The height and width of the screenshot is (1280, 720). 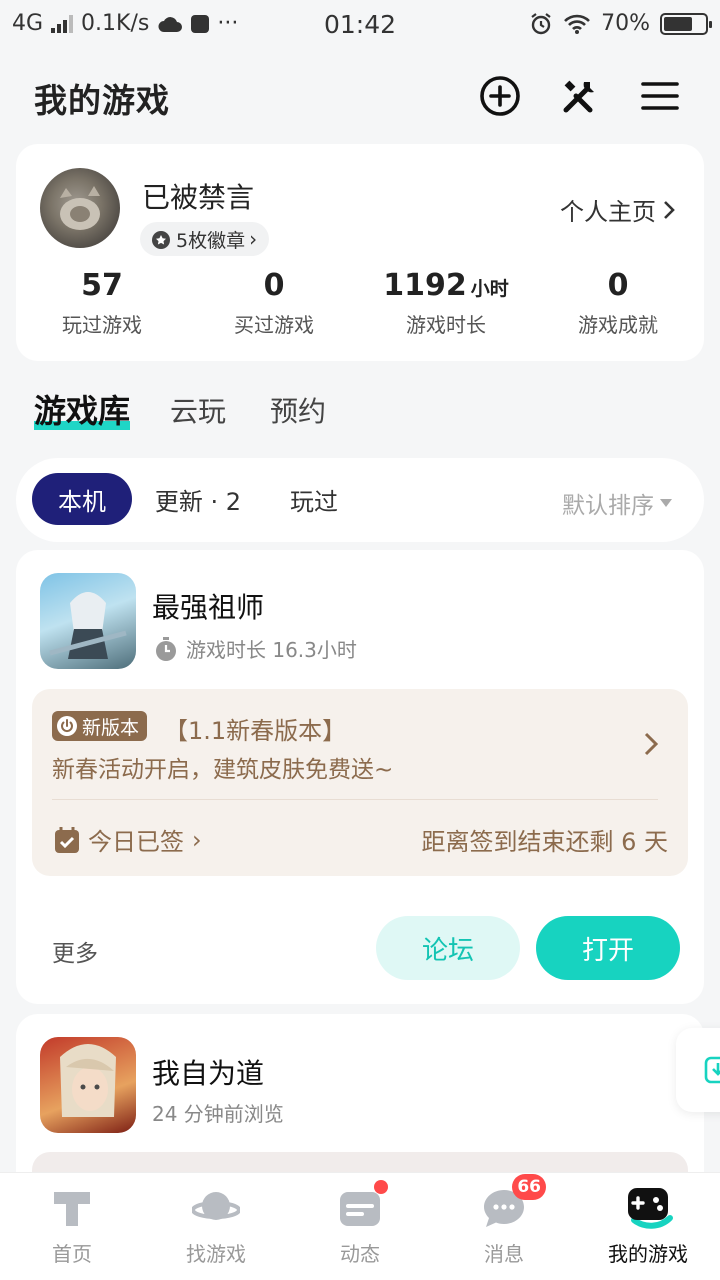 What do you see at coordinates (608, 506) in the screenshot?
I see `sort-label: 默认排序` at bounding box center [608, 506].